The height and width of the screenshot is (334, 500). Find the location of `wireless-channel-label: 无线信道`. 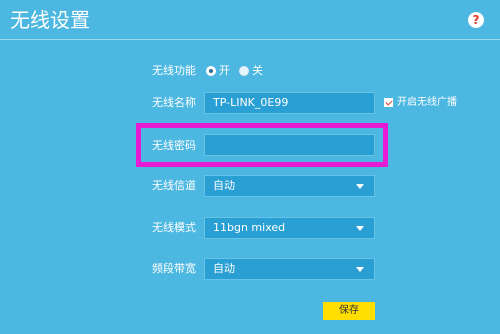

wireless-channel-label: 无线信道 is located at coordinates (174, 185).